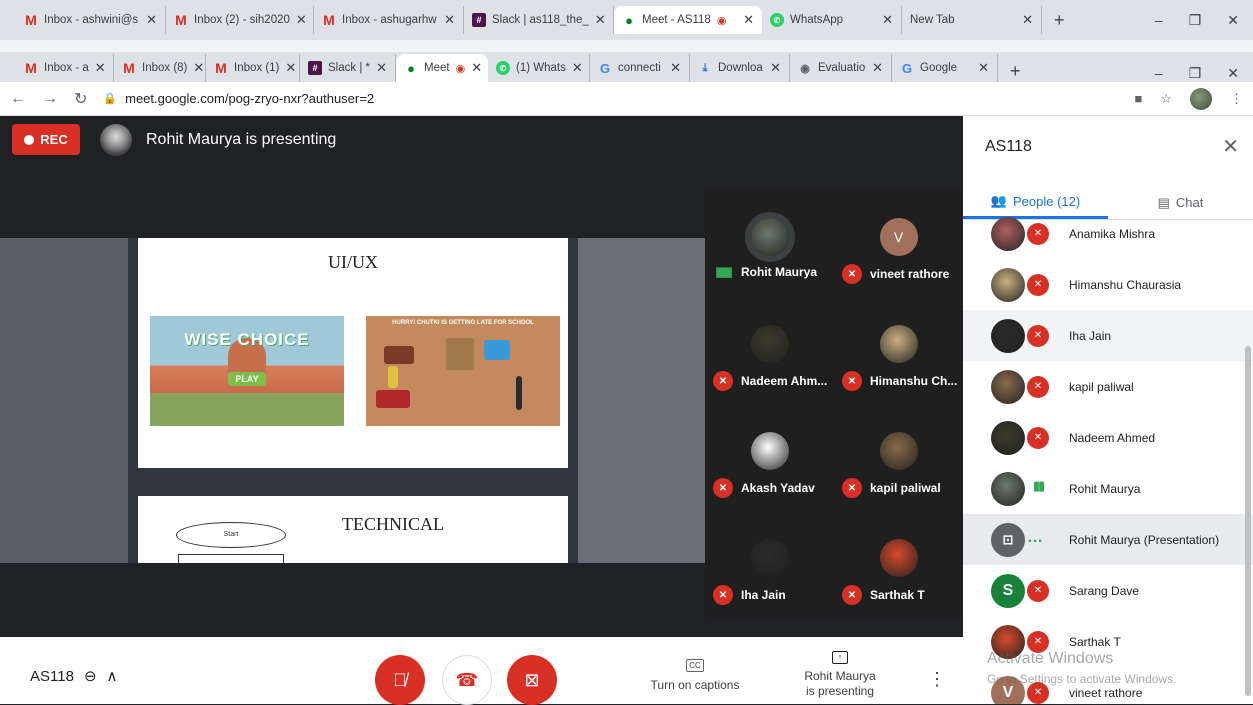  Describe the element at coordinates (1108, 284) in the screenshot. I see `list-item: ✕ Himanshu Chaurasia` at that location.